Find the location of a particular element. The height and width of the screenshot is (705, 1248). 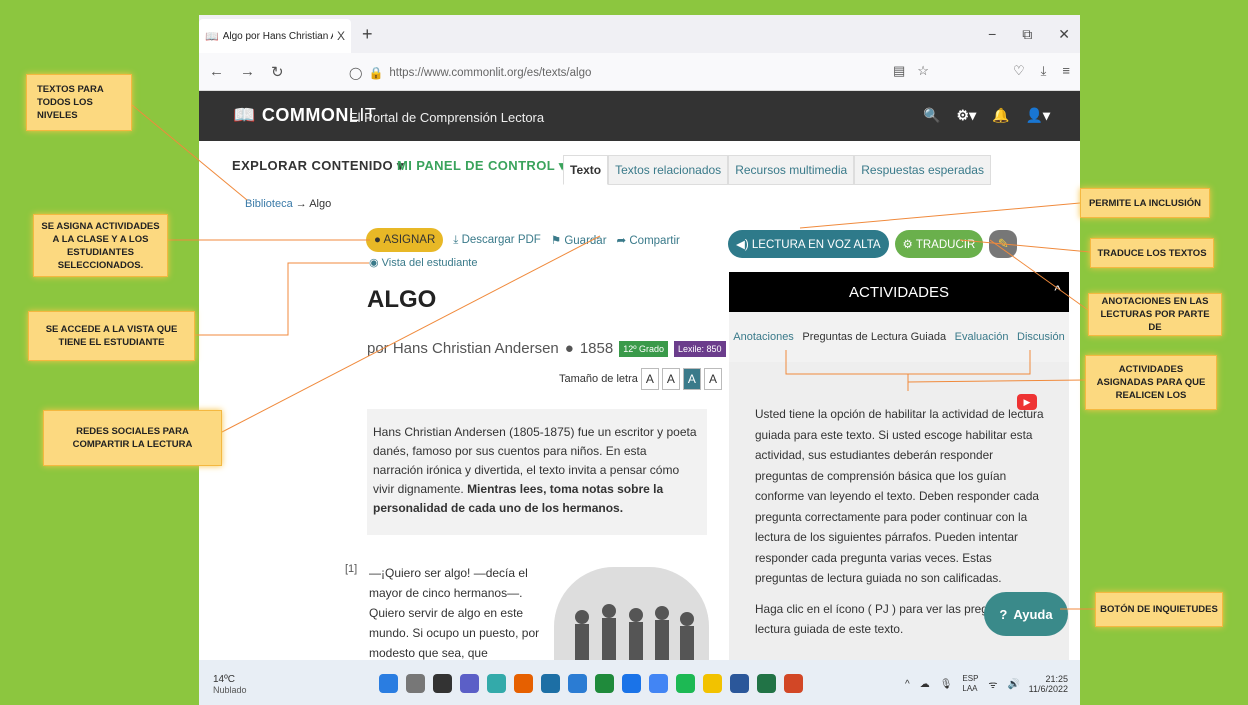

firefox-icon is located at coordinates (523, 683).